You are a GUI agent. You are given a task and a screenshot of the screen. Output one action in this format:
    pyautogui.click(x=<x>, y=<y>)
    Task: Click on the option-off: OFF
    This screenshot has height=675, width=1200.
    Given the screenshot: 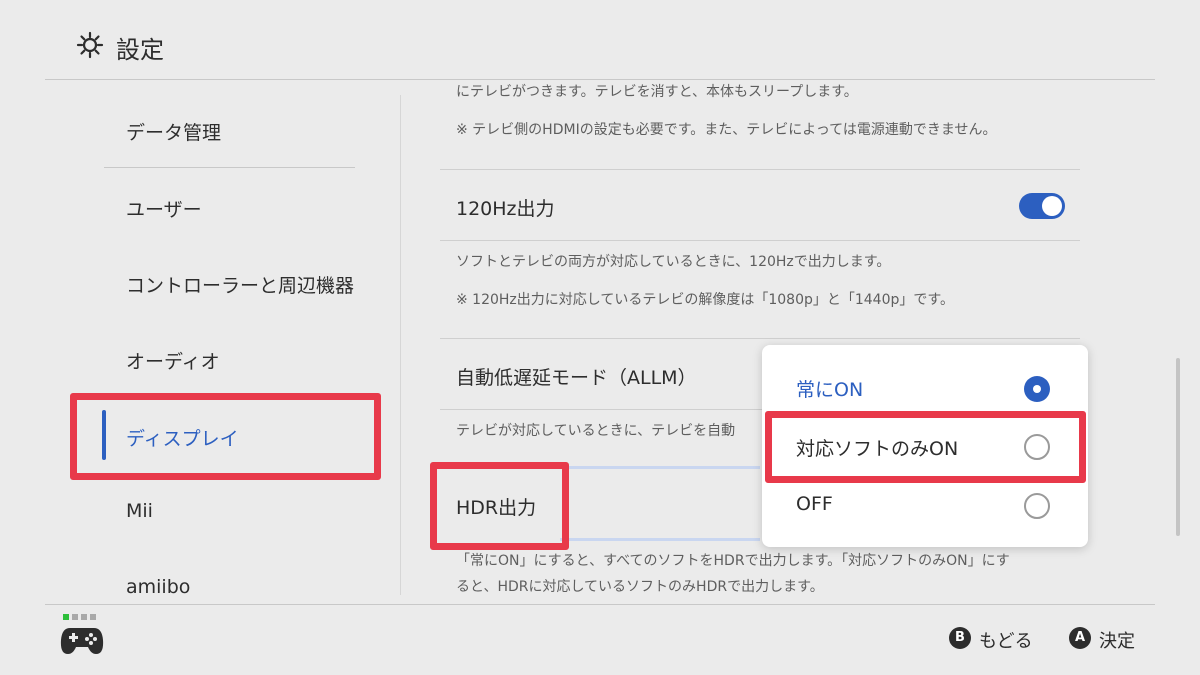 What is the action you would take?
    pyautogui.click(x=814, y=504)
    